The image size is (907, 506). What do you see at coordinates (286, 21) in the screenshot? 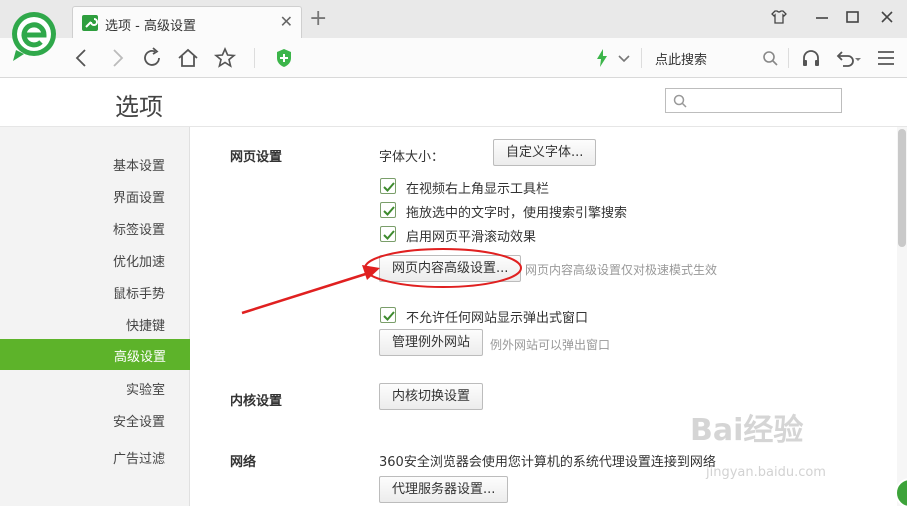
I see `tab-close-icon: ✕` at bounding box center [286, 21].